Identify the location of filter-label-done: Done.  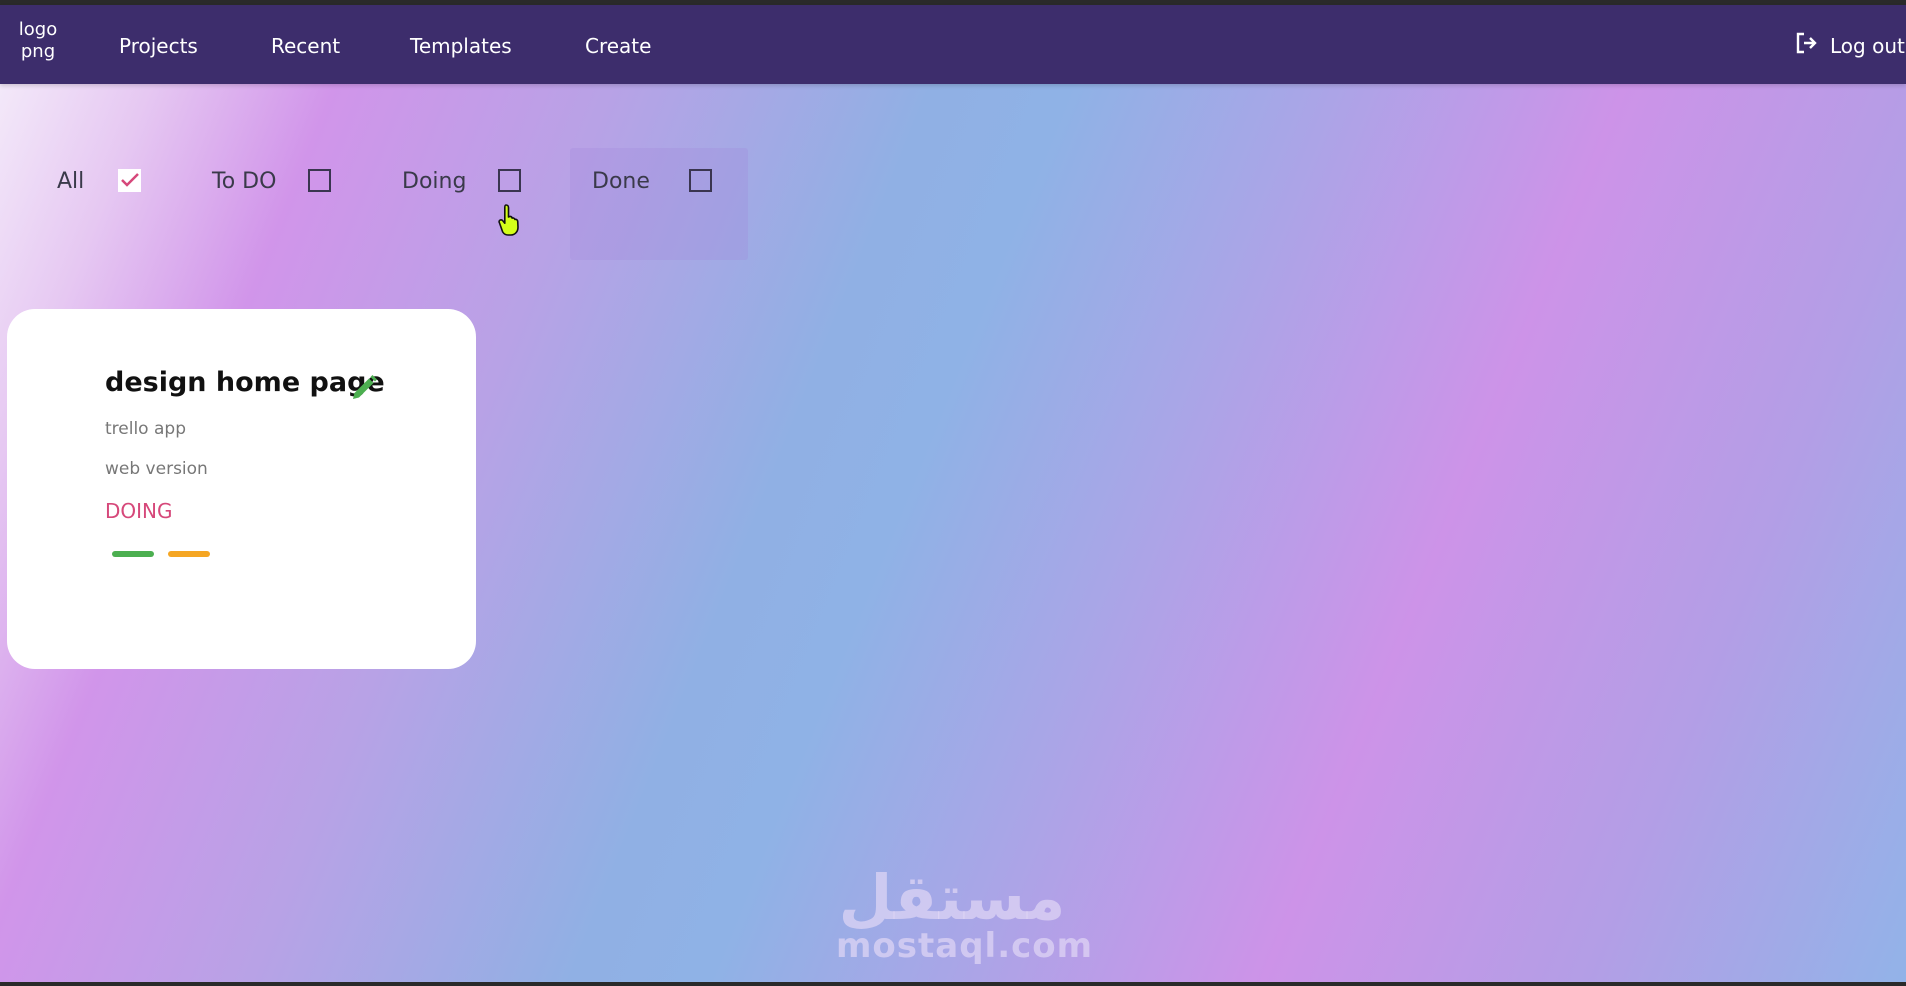
(621, 181).